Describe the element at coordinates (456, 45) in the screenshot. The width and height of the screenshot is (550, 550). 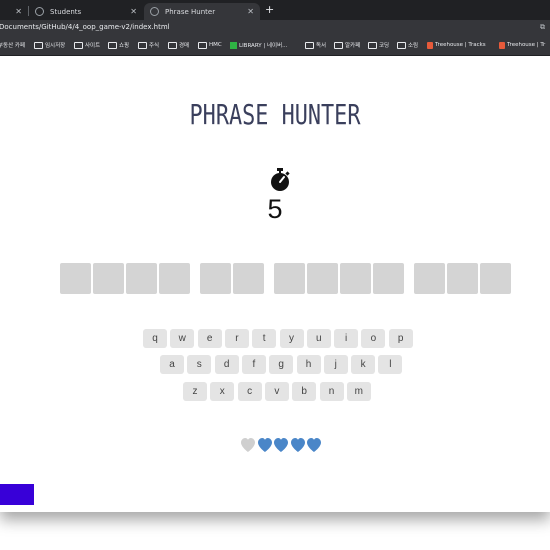
I see `bookmark-item: Treehouse | Tracks` at that location.